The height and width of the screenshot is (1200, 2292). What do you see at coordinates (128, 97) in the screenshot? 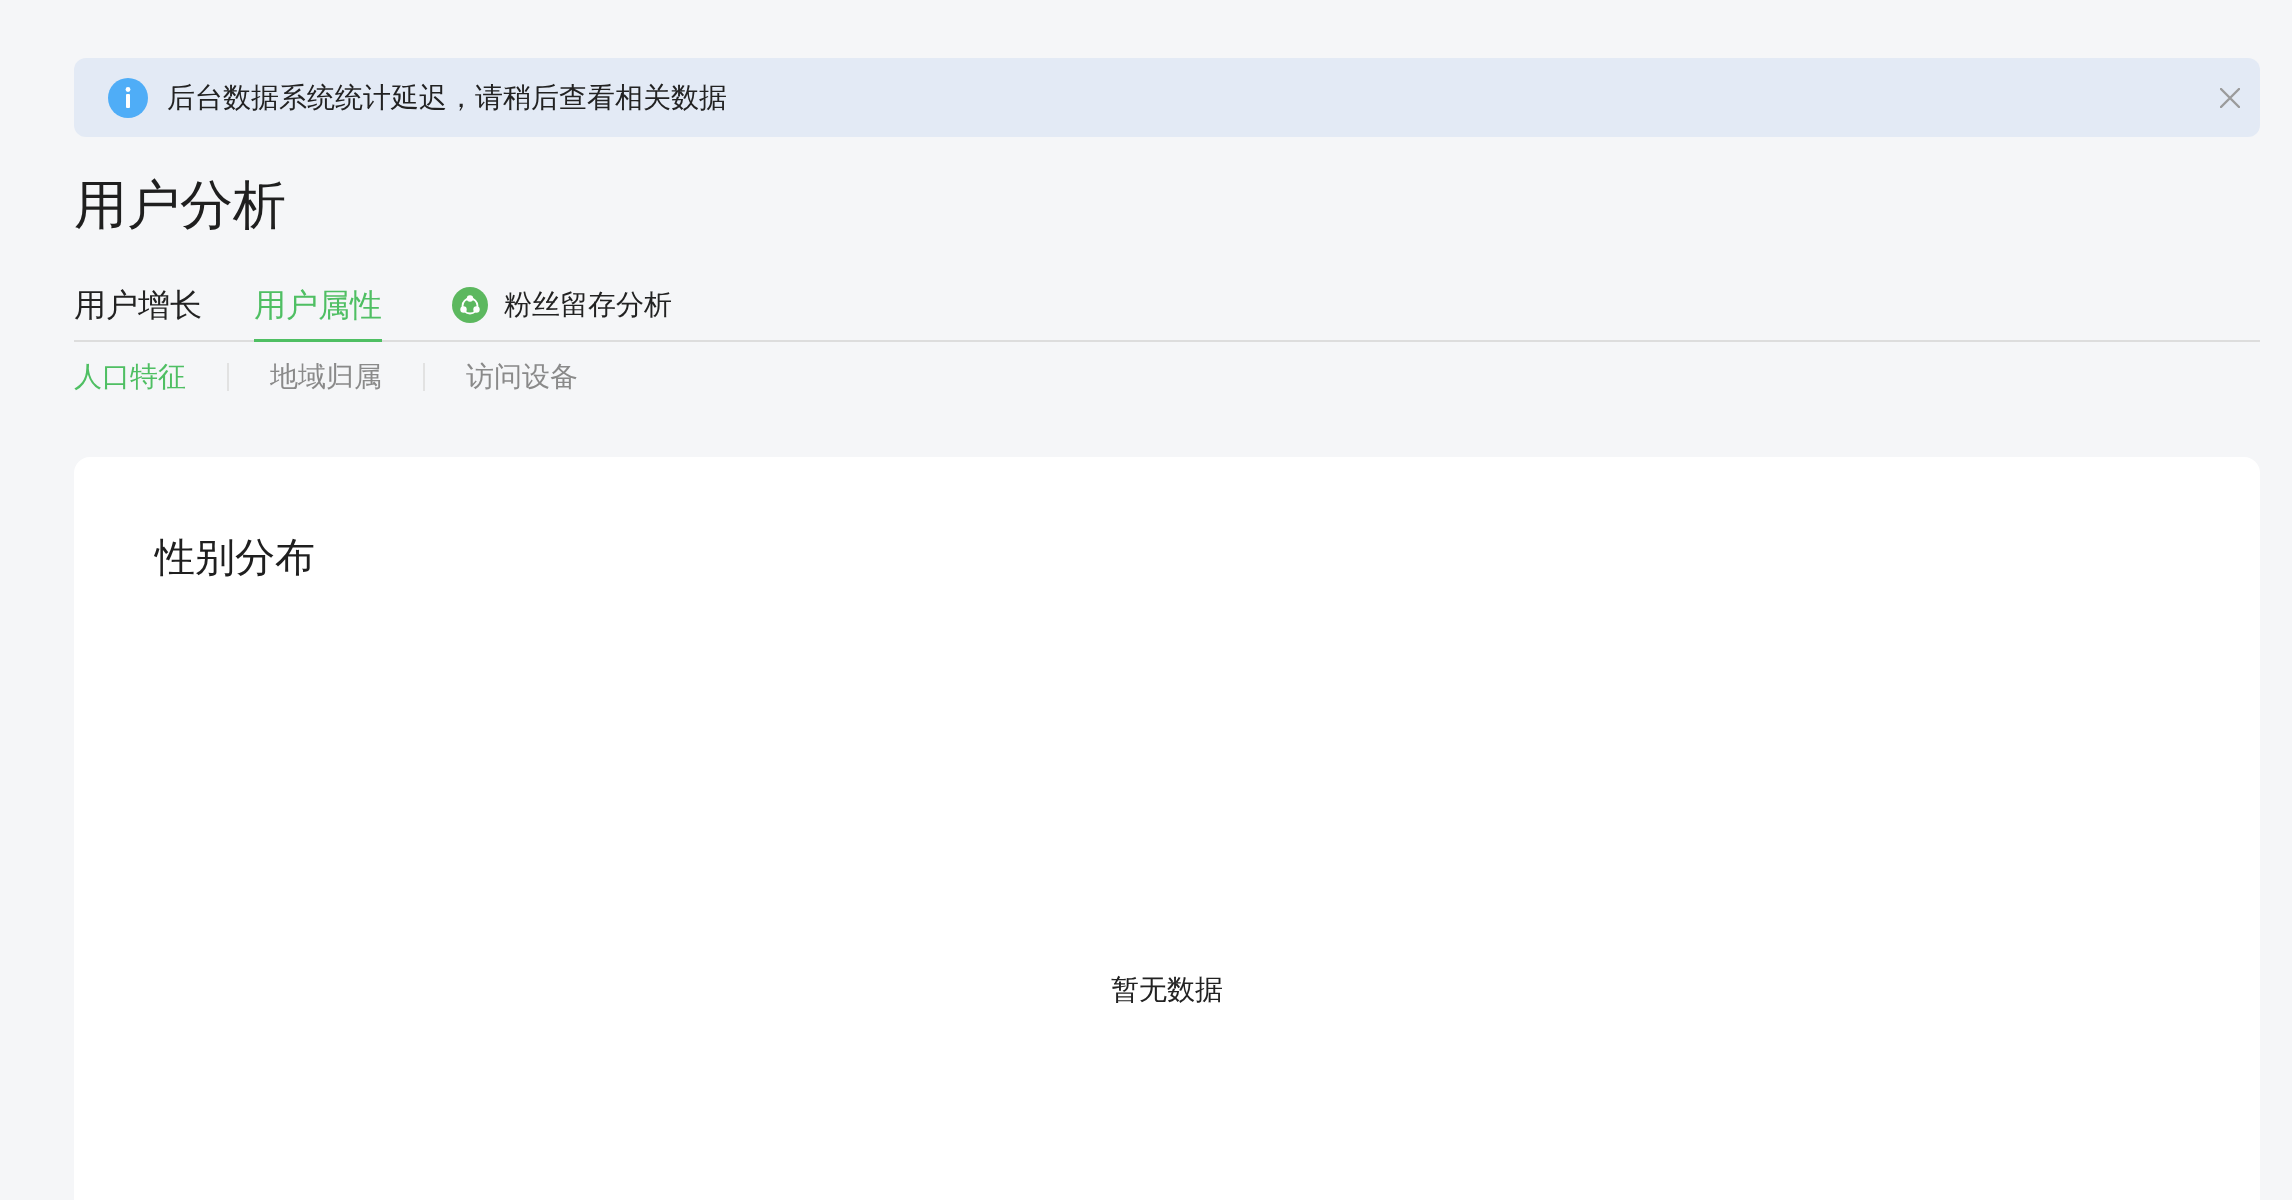
I see `info-icon` at bounding box center [128, 97].